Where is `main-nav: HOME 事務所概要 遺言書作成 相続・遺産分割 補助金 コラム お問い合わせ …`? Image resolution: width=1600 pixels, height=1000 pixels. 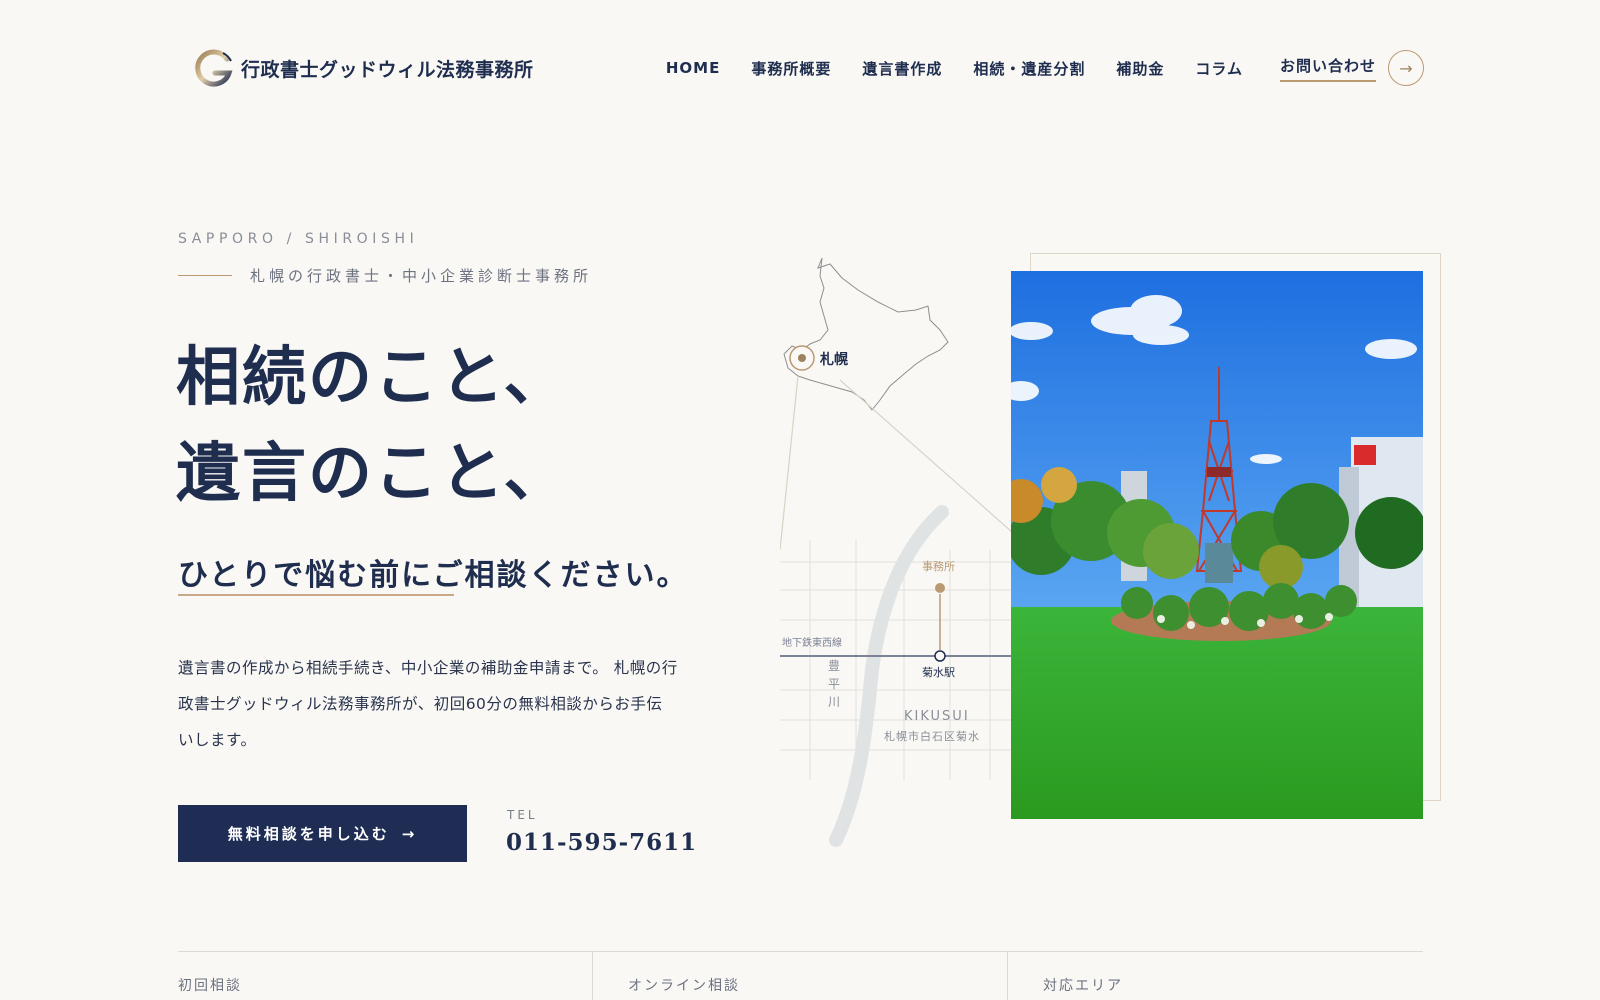 main-nav: HOME 事務所概要 遺言書作成 相続・遺産分割 補助金 コラム お問い合わせ … is located at coordinates (1045, 68).